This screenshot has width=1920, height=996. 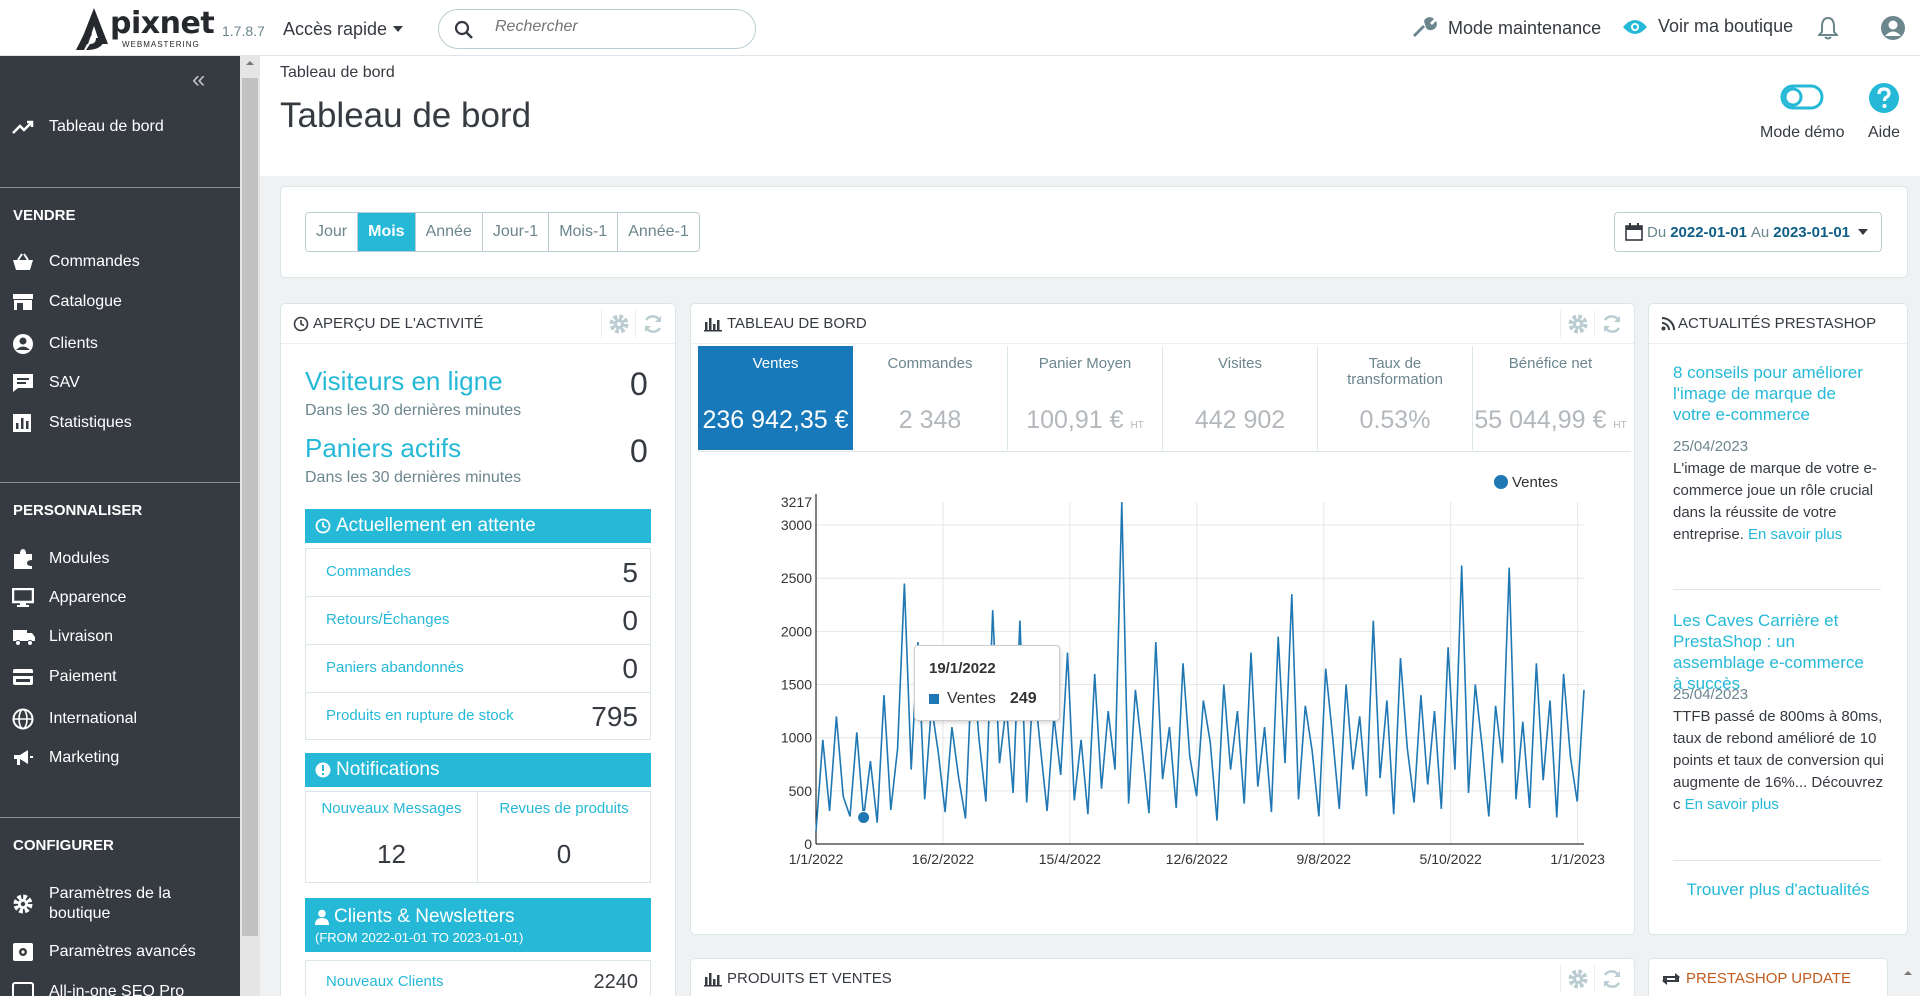 What do you see at coordinates (1726, 26) in the screenshot?
I see `view-shop-label: Voir ma boutique` at bounding box center [1726, 26].